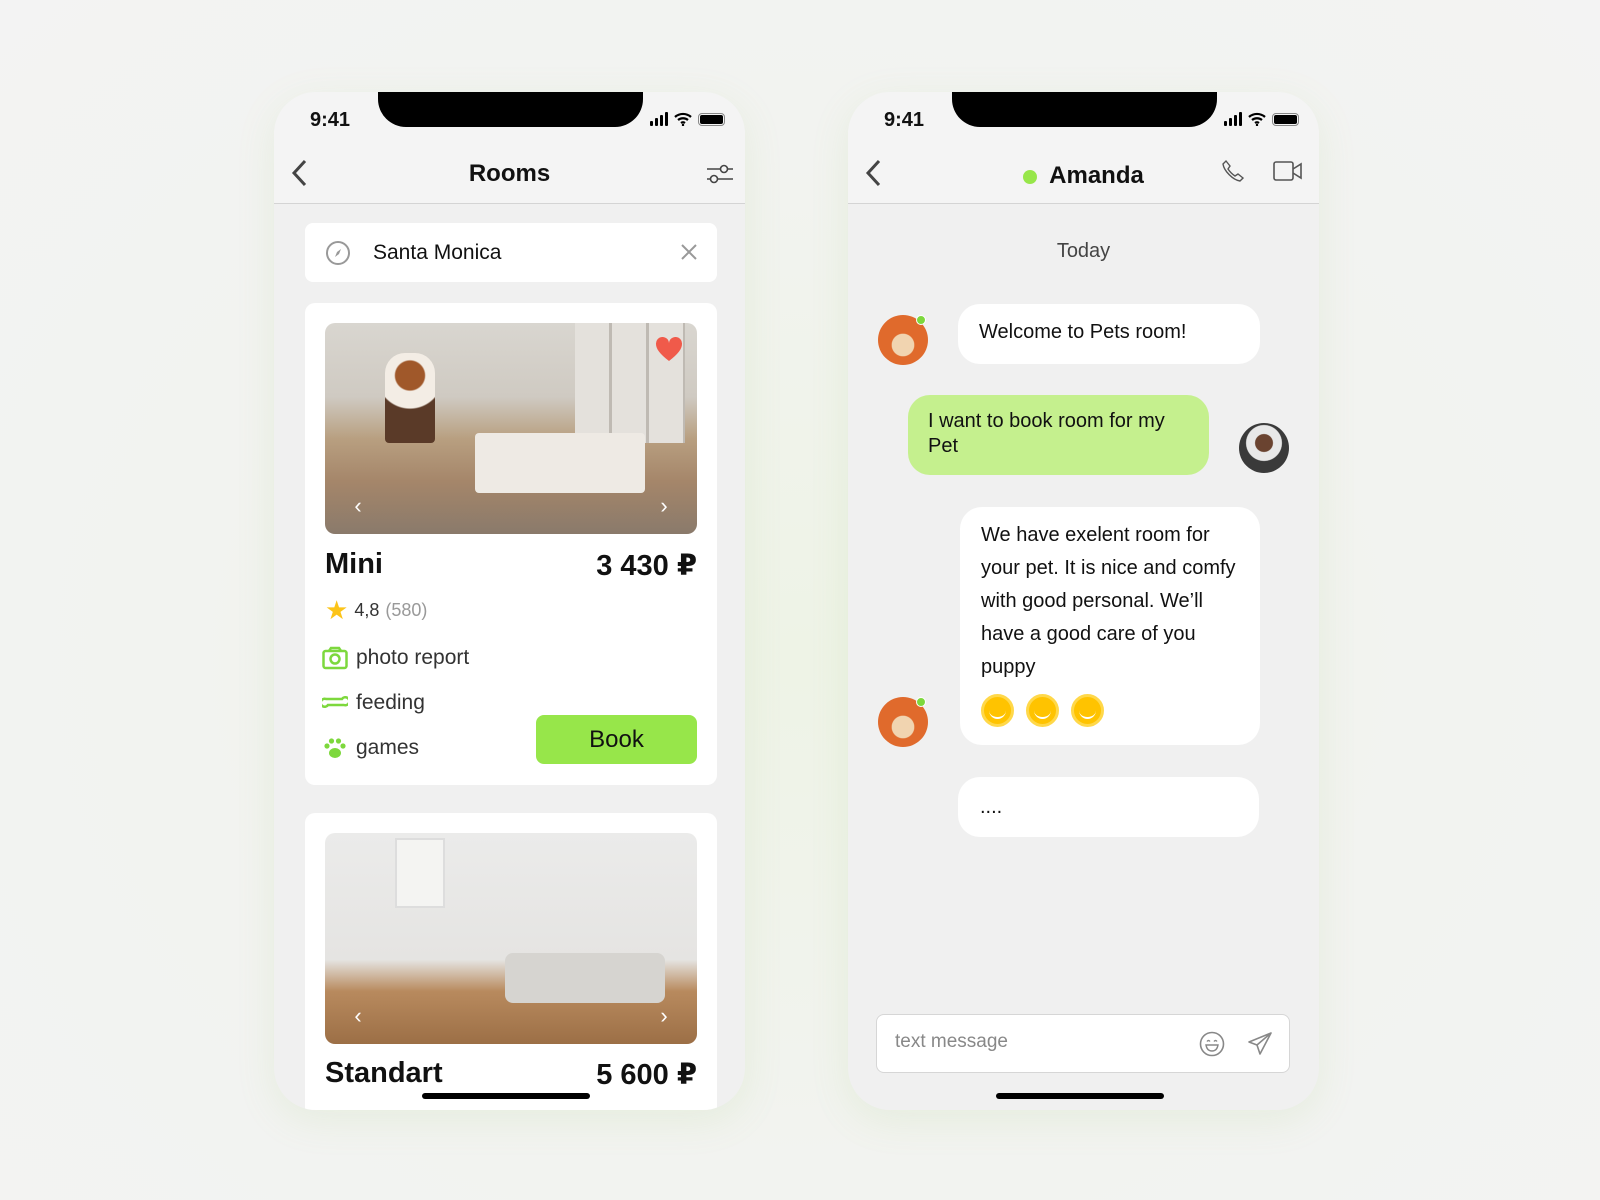  I want to click on user-avatar, so click(1264, 448).